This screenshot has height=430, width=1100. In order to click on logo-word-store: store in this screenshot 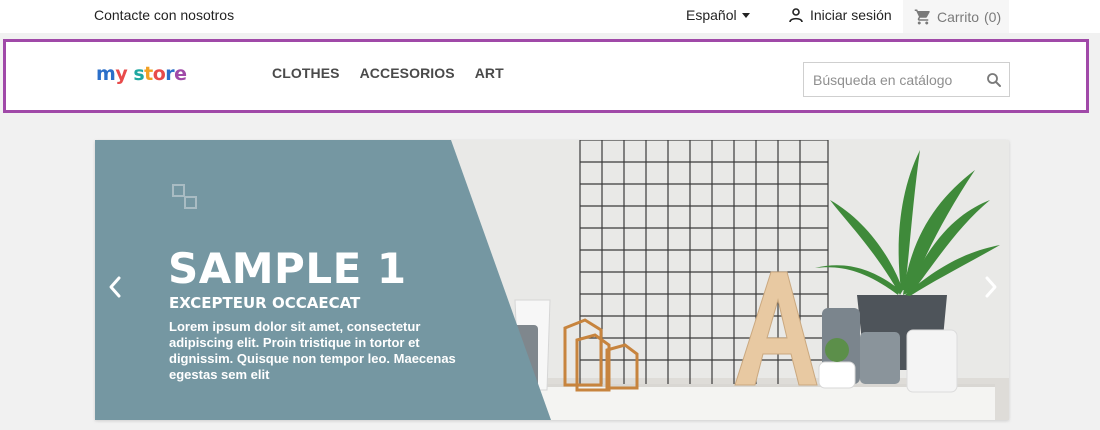, I will do `click(160, 74)`.